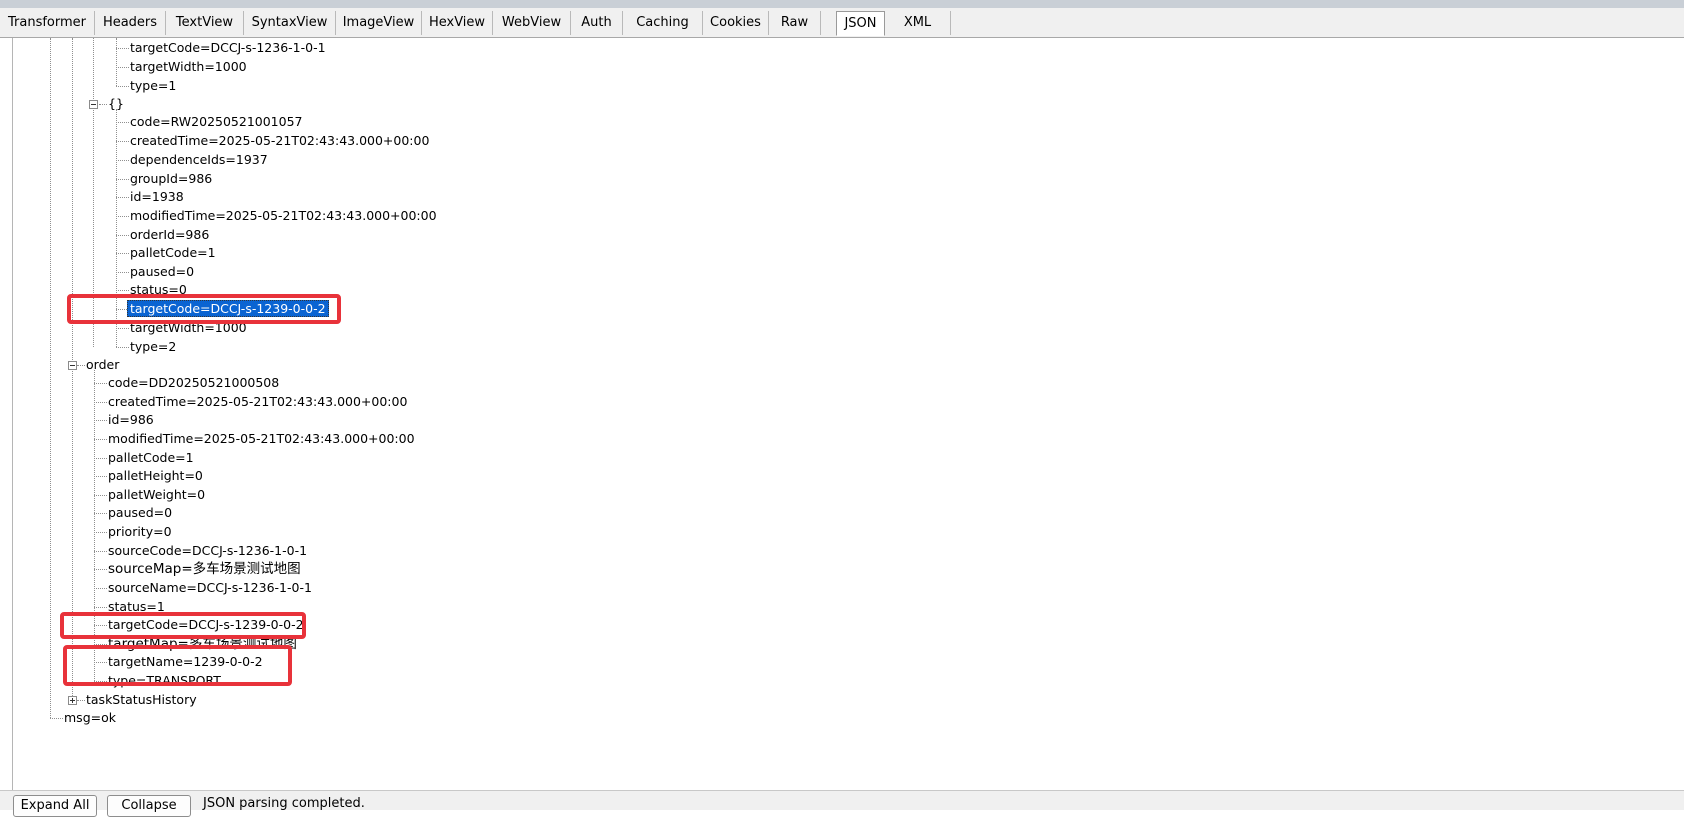 This screenshot has width=1684, height=817. Describe the element at coordinates (379, 23) in the screenshot. I see `tab-imageview: ImageView` at that location.